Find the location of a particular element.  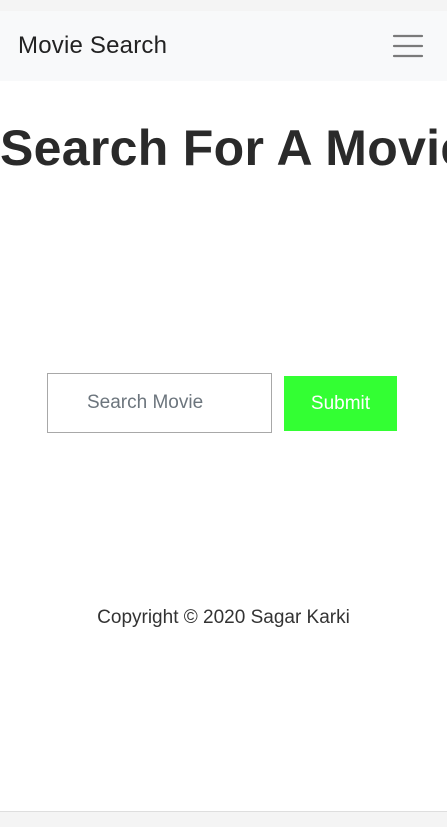

brand-link: Movie Search is located at coordinates (92, 46).